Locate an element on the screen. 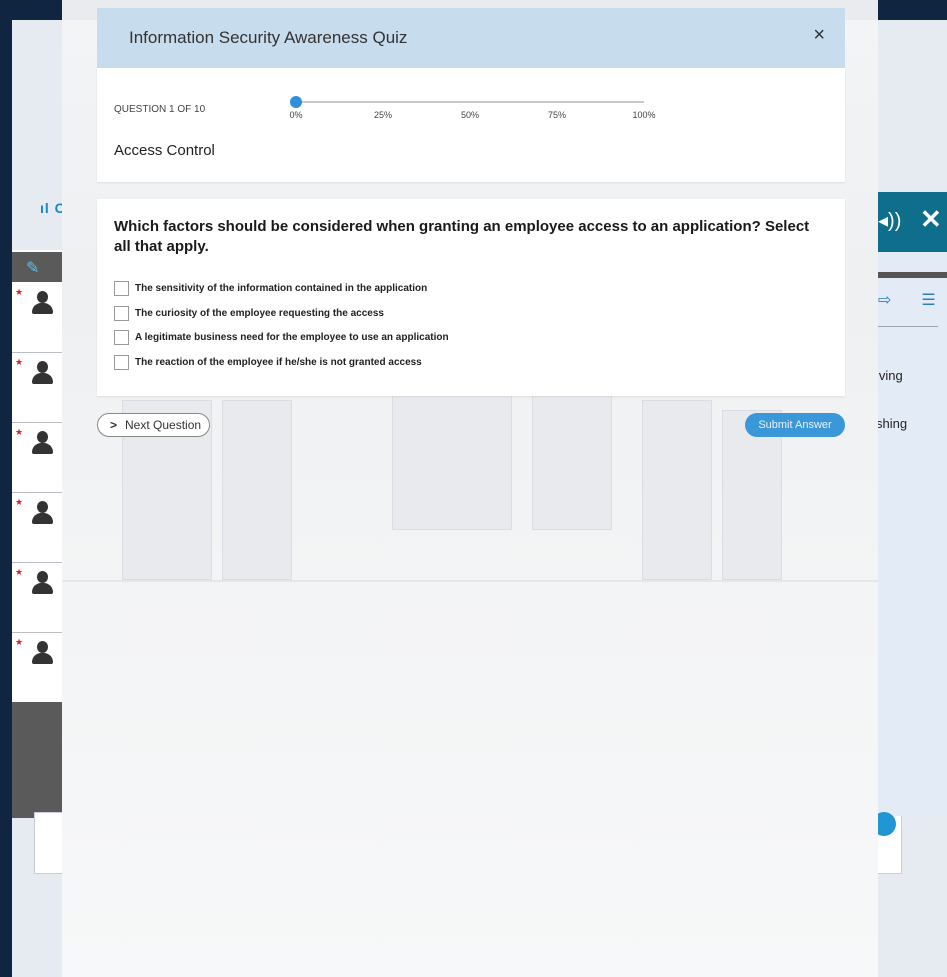 The width and height of the screenshot is (947, 977). background-left-footer is located at coordinates (40, 760).